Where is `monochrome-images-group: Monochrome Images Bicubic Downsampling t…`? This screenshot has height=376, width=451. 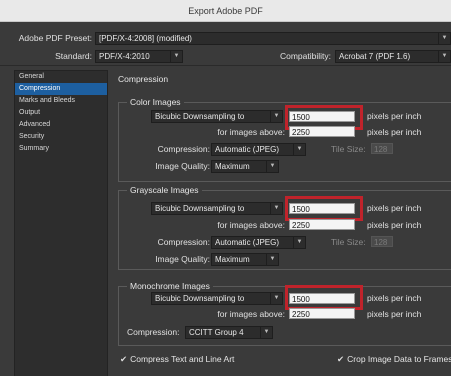
monochrome-images-group: Monochrome Images Bicubic Downsampling t… is located at coordinates (284, 313).